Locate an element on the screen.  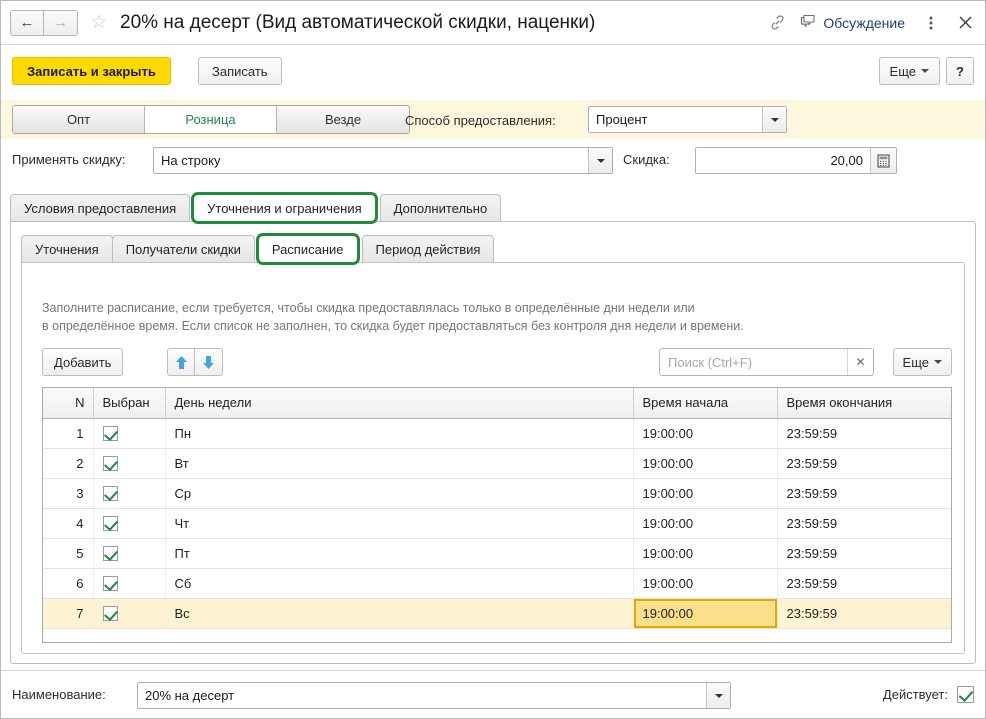
chat-bubble-icon is located at coordinates (808, 22).